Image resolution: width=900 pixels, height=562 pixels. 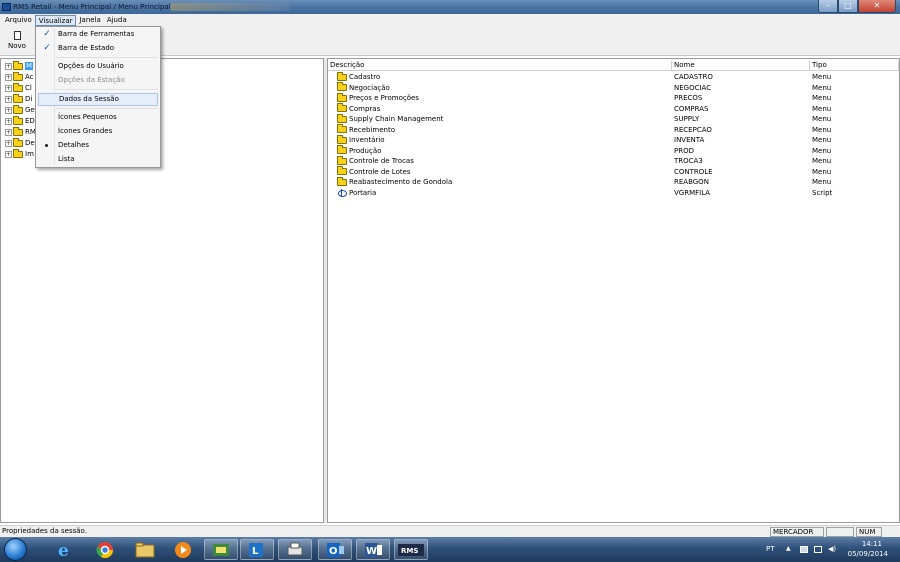 What do you see at coordinates (183, 549) in the screenshot?
I see `media-player-icon` at bounding box center [183, 549].